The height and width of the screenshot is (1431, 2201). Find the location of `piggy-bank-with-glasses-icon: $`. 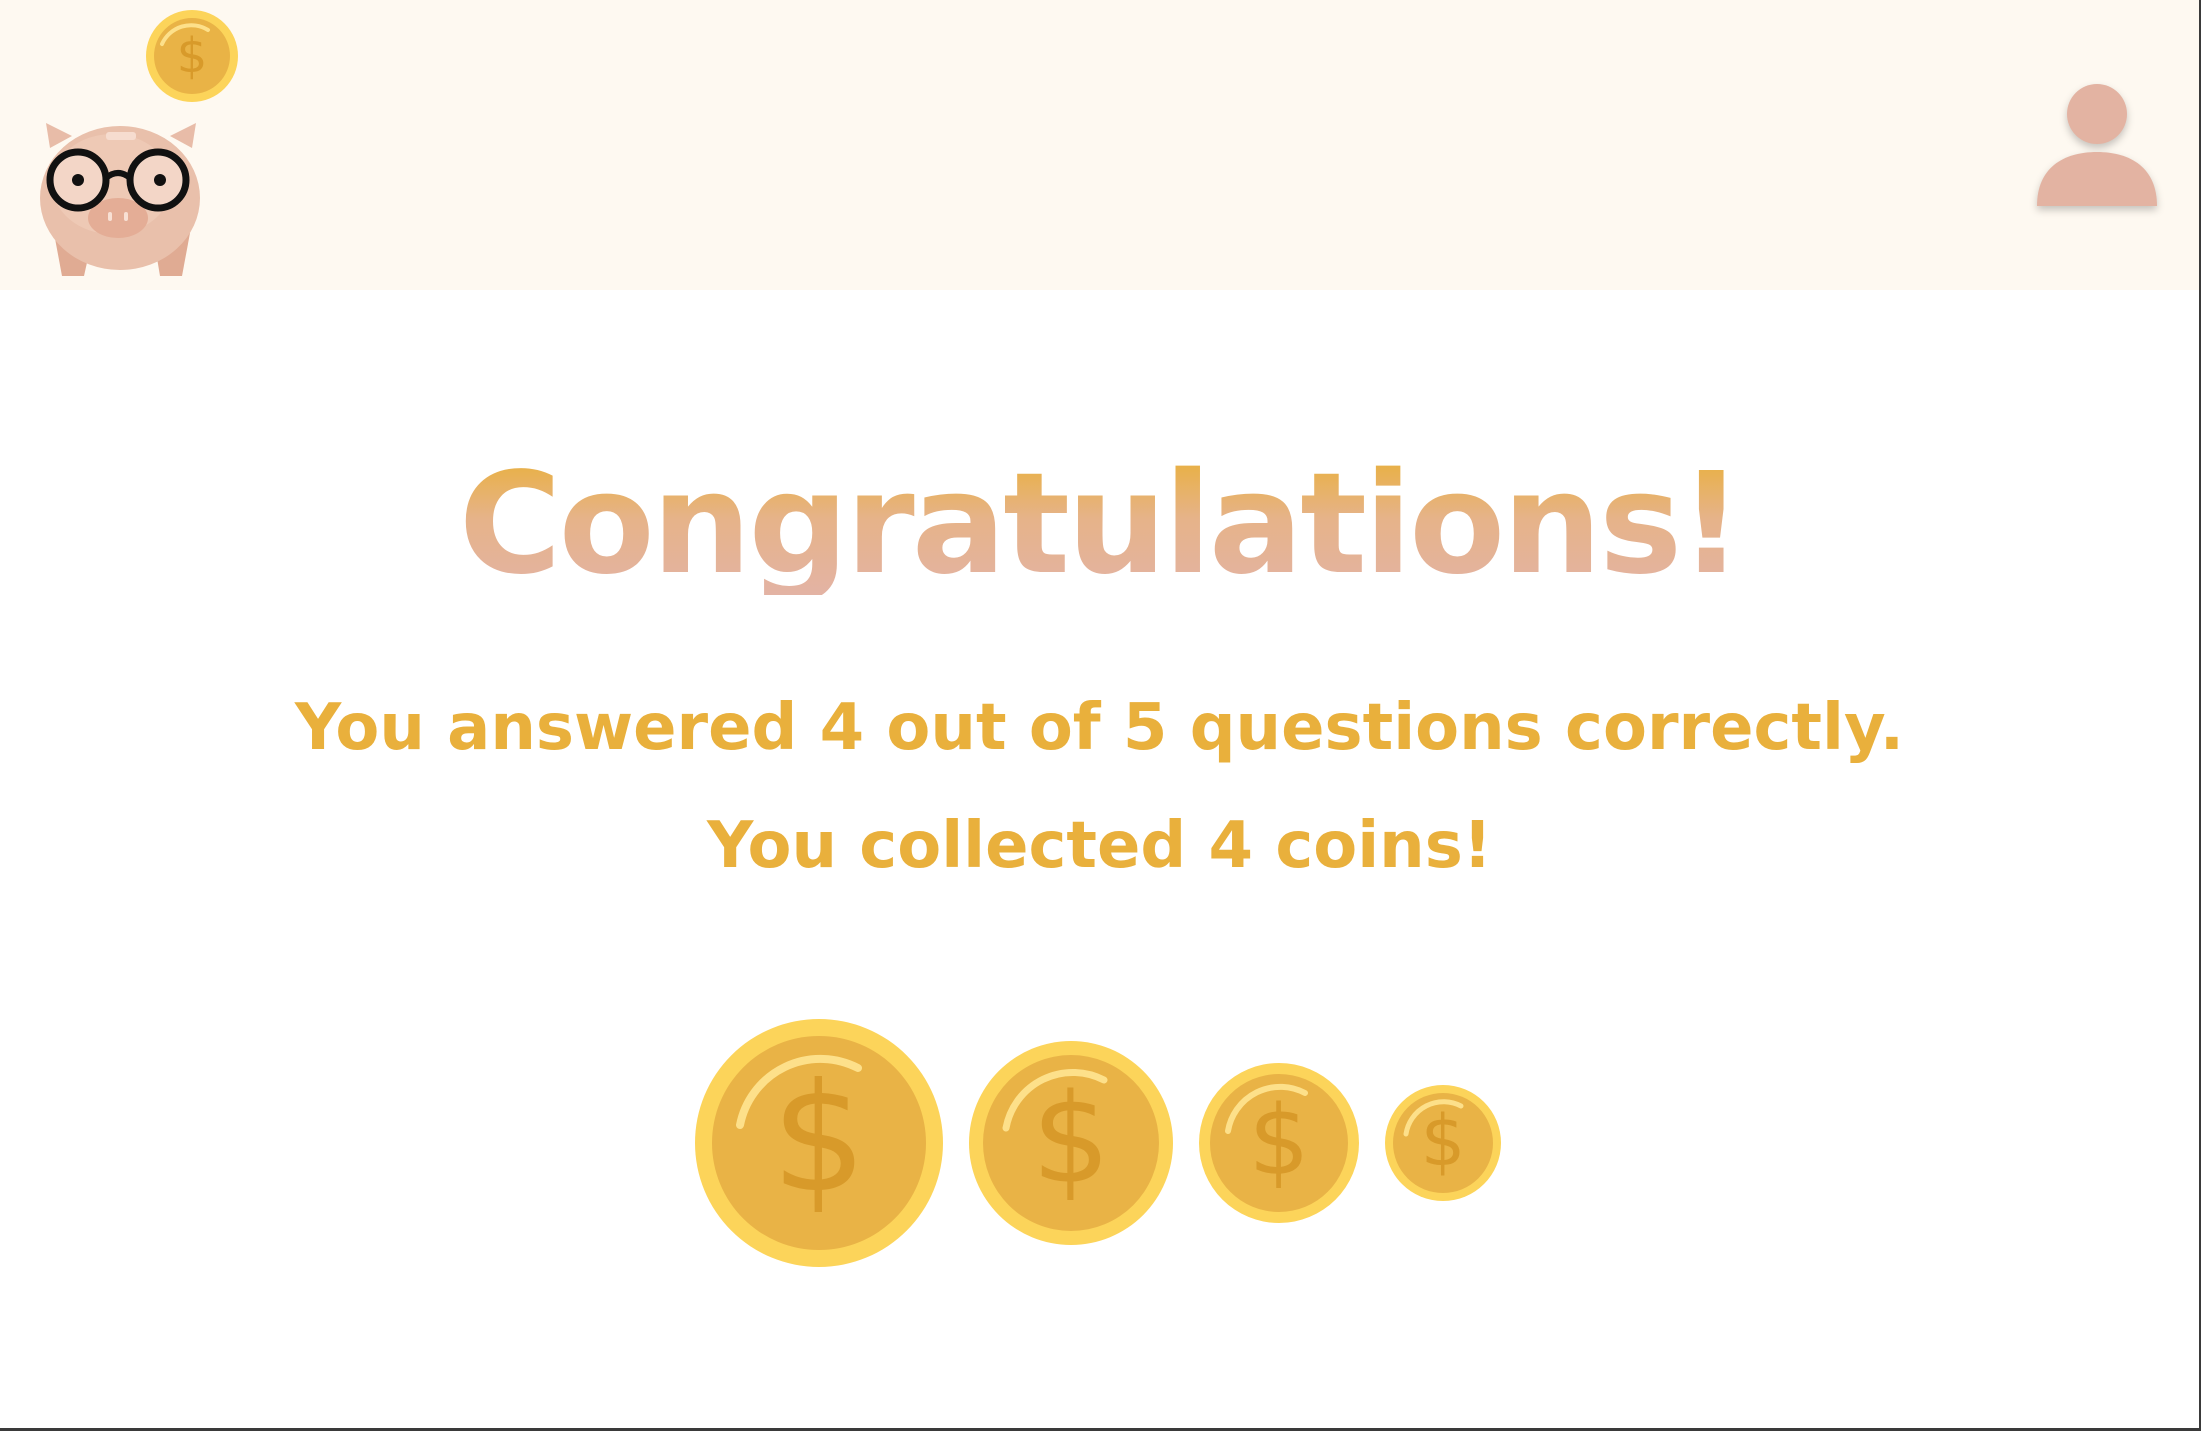

piggy-bank-with-glasses-icon: $ is located at coordinates (139, 143).